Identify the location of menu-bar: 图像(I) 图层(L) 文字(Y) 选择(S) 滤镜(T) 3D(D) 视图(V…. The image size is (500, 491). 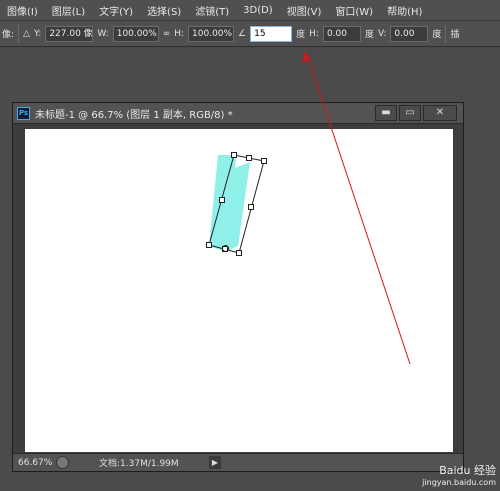
(250, 10).